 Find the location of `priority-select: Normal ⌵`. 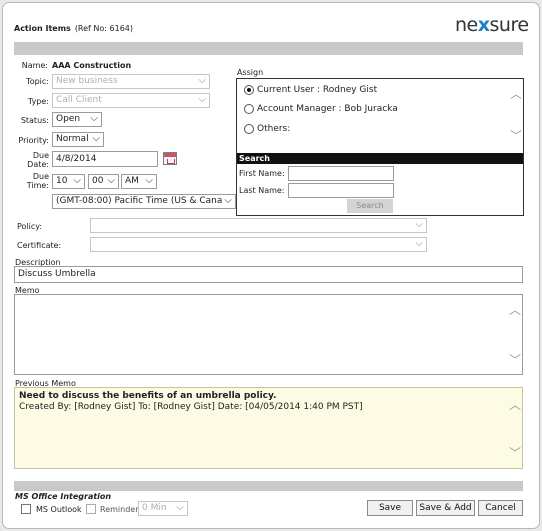

priority-select: Normal ⌵ is located at coordinates (78, 139).